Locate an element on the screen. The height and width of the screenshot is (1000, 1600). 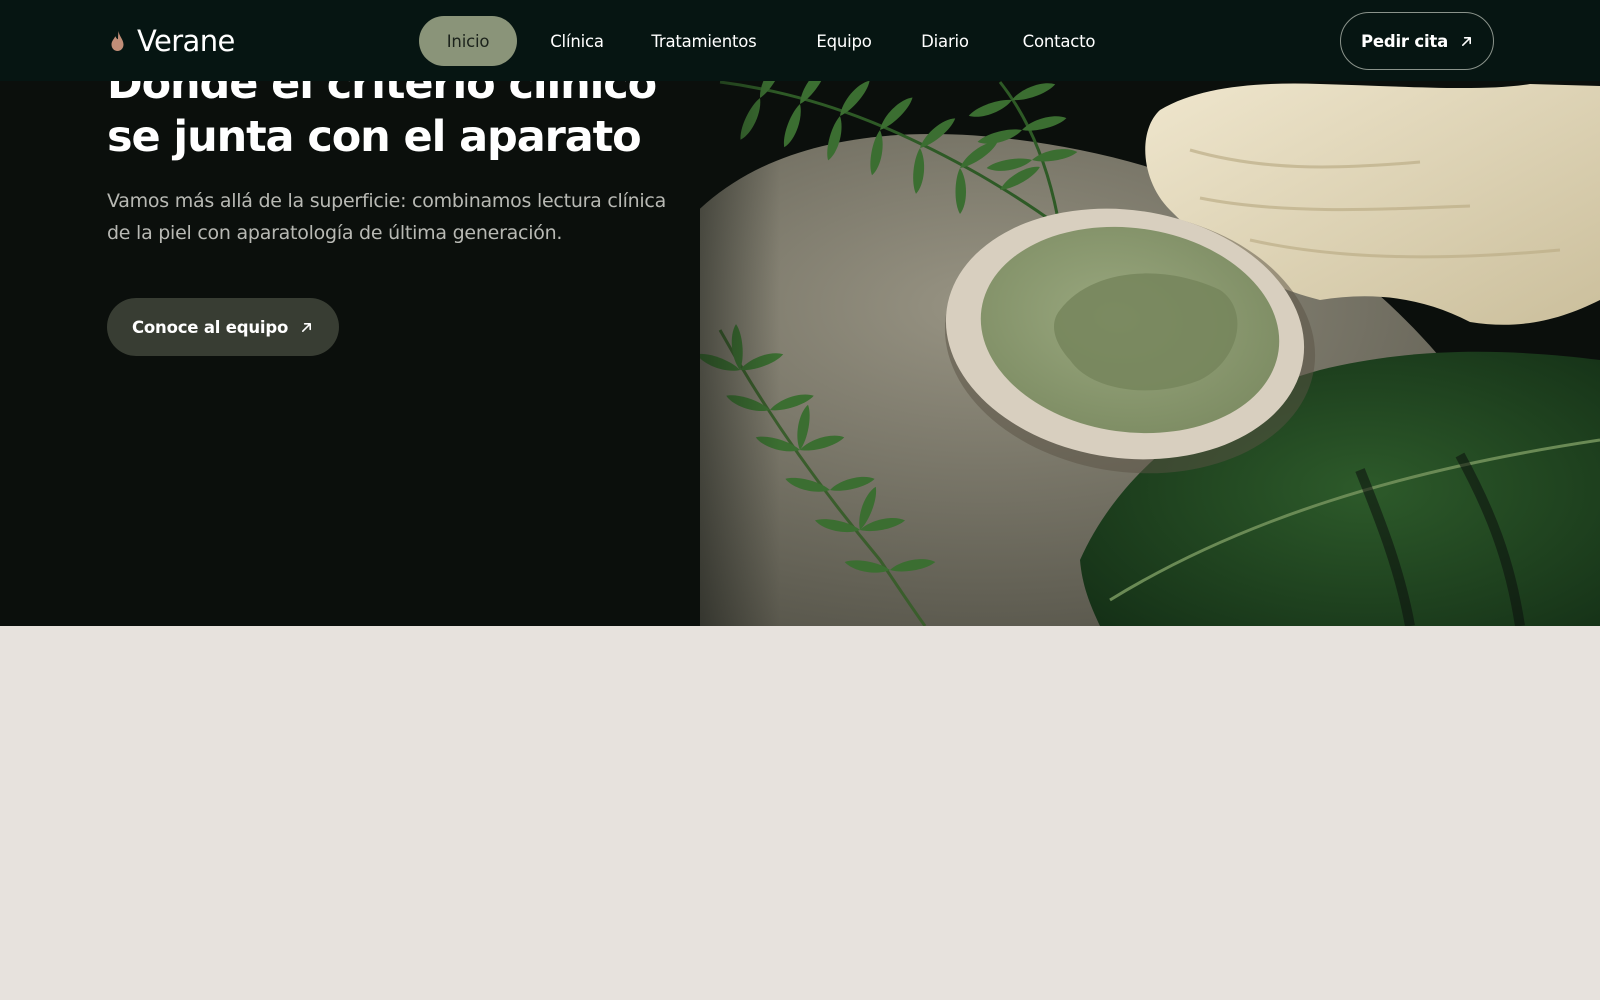
nav-item-inicio: Inicio is located at coordinates (468, 41).